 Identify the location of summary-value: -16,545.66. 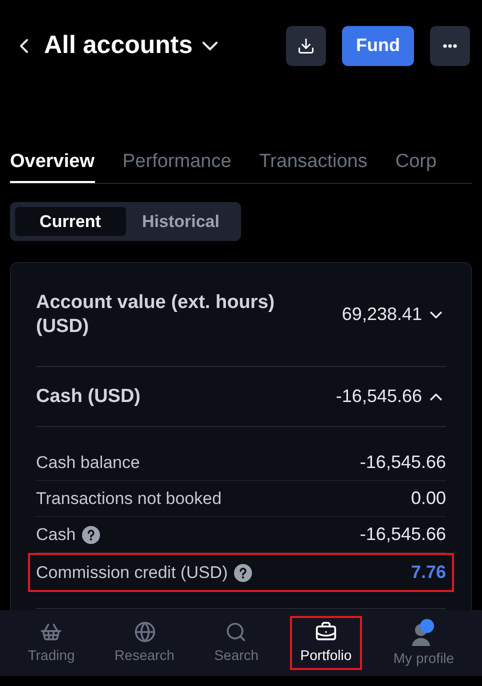
(391, 396).